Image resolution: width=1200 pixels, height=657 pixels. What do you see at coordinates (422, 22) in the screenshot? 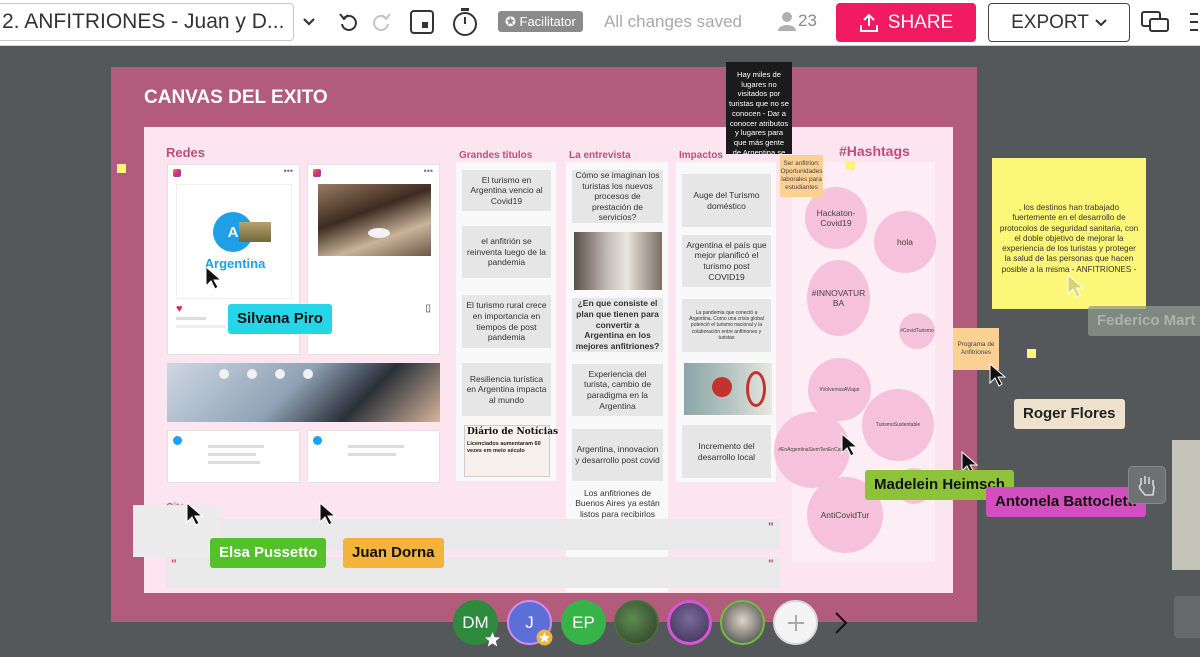
I see `presentation-frame-icon` at bounding box center [422, 22].